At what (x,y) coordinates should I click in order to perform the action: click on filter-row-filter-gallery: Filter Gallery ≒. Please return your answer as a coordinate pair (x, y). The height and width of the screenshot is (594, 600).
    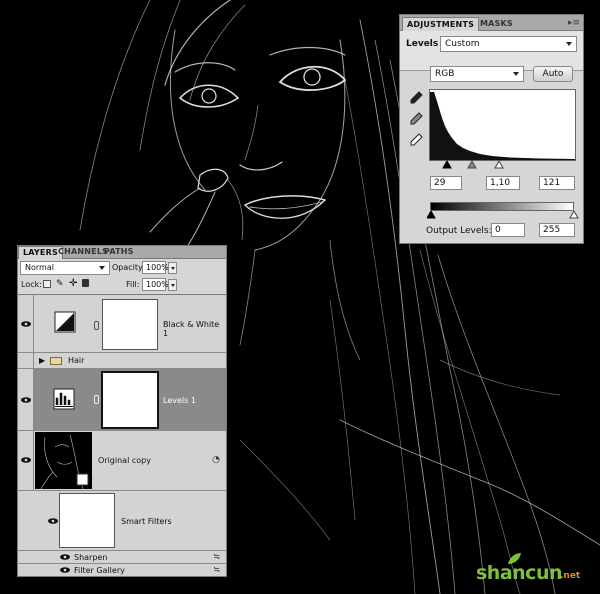
    Looking at the image, I should click on (122, 570).